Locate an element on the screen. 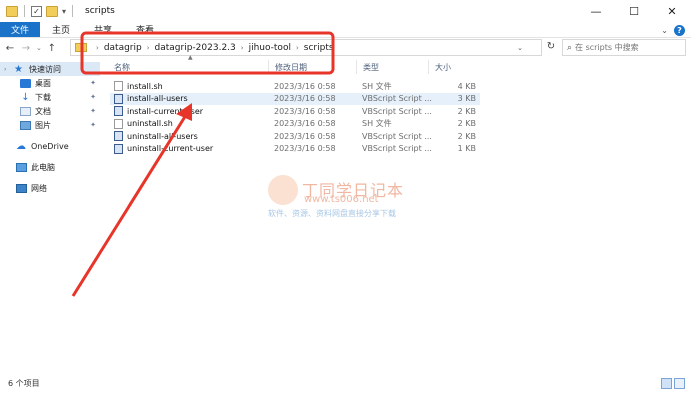  nav-onedrive: ☁ OneDrive is located at coordinates (50, 146).